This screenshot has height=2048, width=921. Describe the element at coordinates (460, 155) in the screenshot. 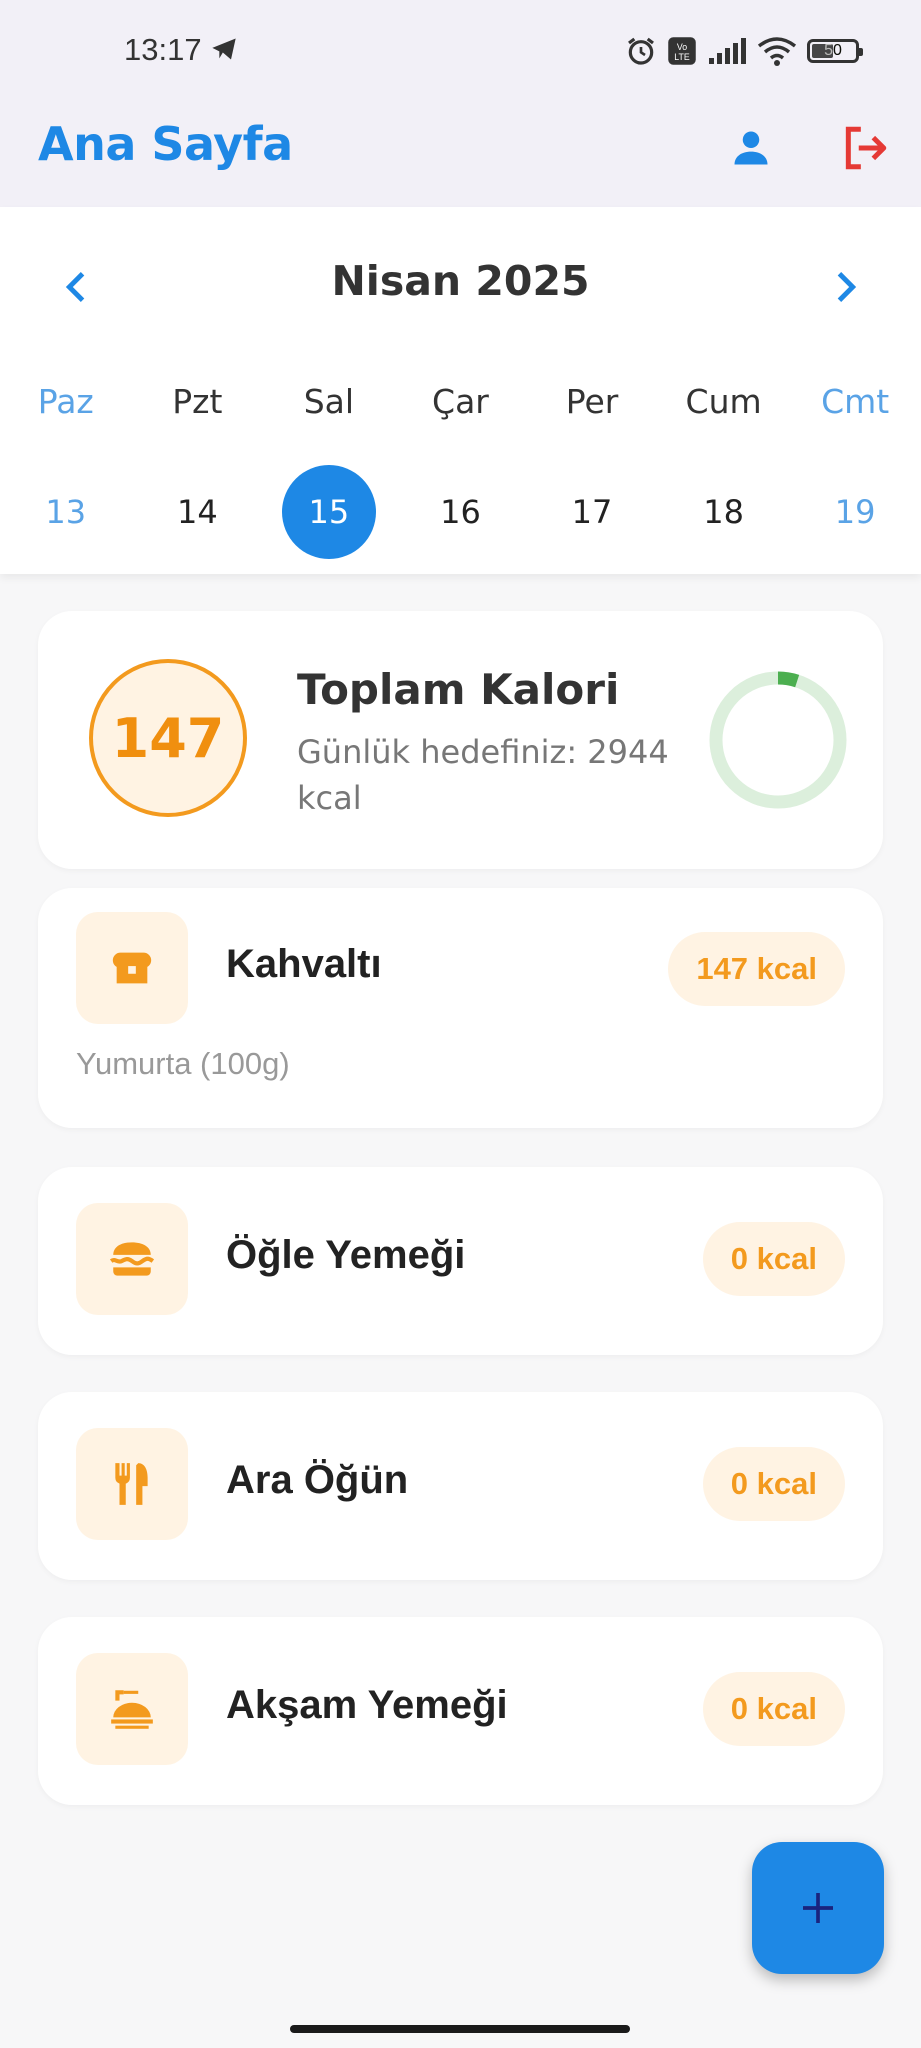

I see `app-bar: Ana Sayfa` at that location.